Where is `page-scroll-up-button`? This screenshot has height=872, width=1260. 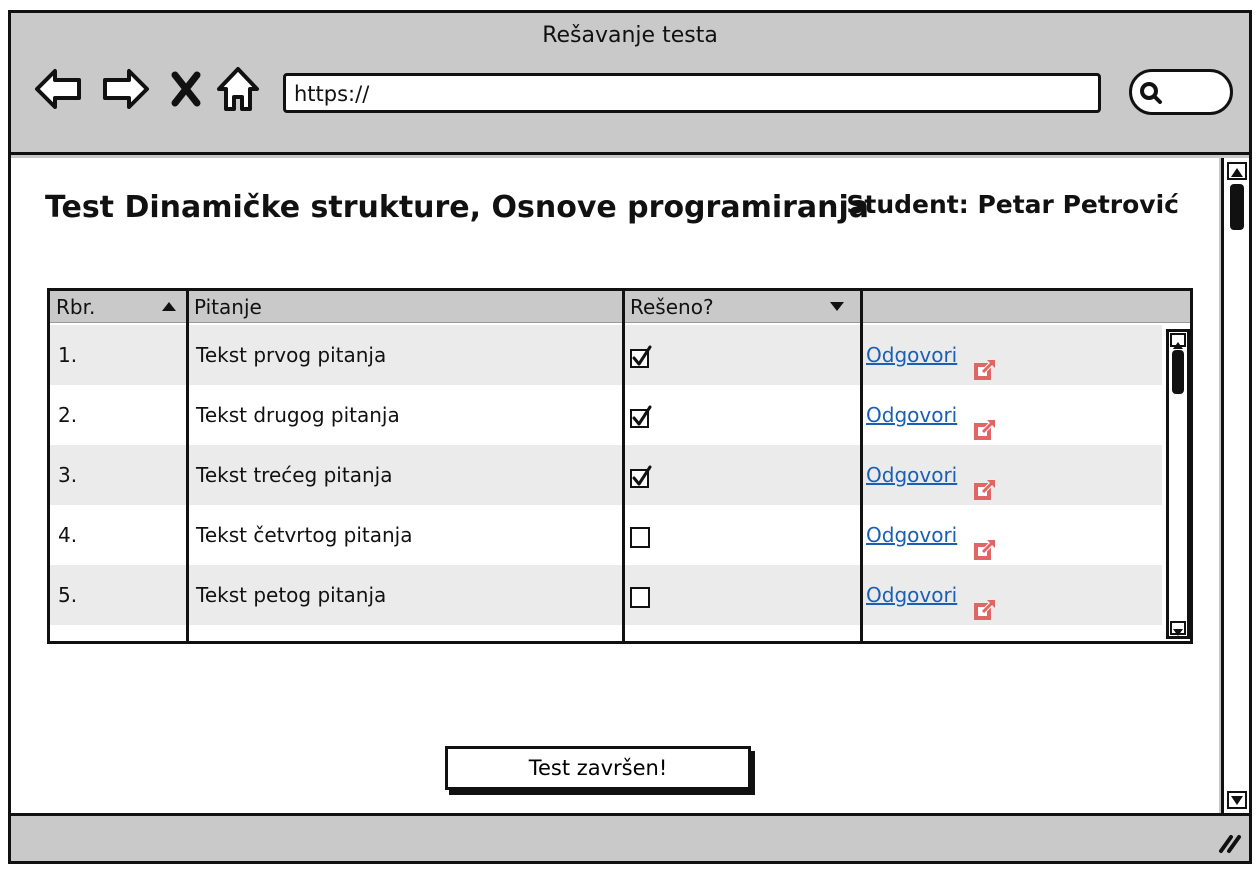
page-scroll-up-button is located at coordinates (1237, 171).